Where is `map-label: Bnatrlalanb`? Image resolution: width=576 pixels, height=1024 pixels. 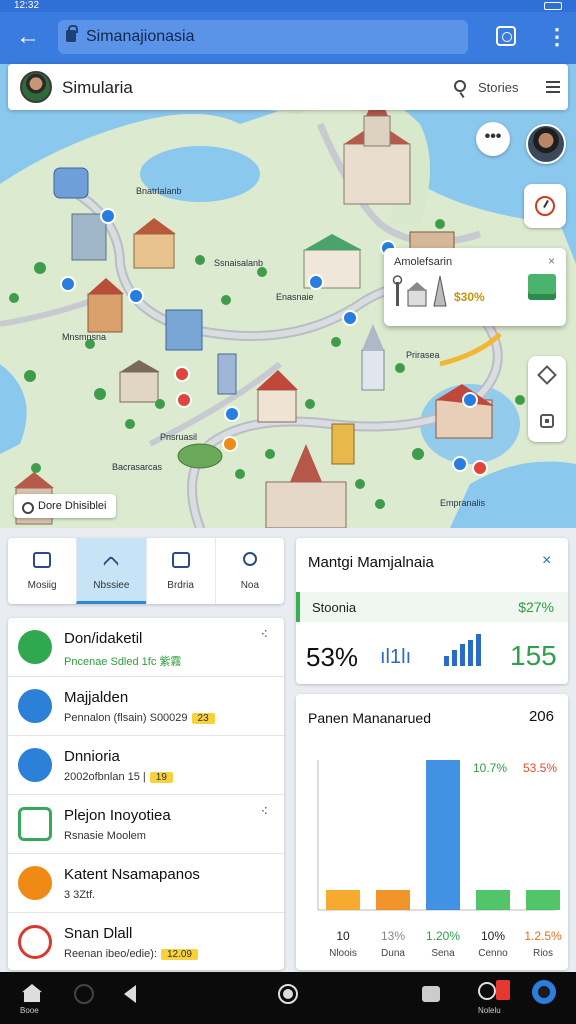 map-label: Bnatrlalanb is located at coordinates (159, 191).